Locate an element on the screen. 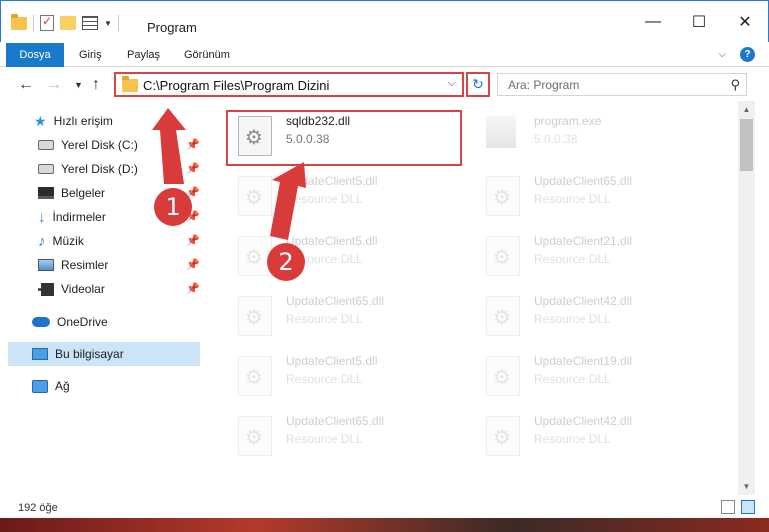  maximize-button: ☐ is located at coordinates (699, 22).